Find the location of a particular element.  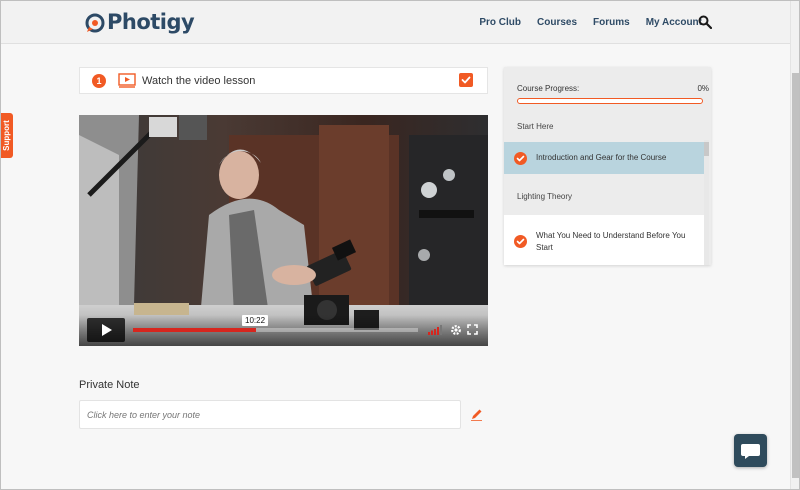

video-progress-bar is located at coordinates (275, 330).